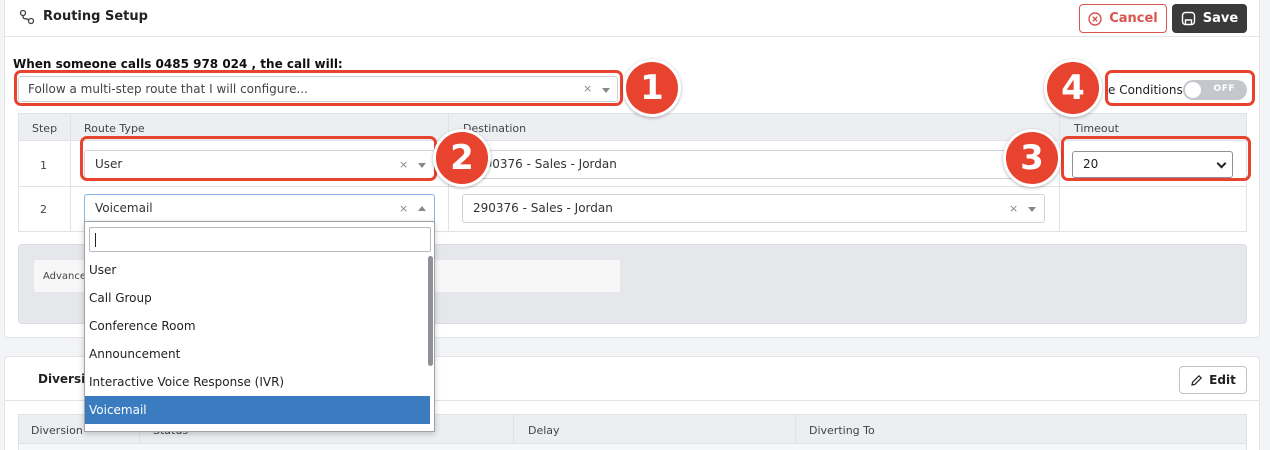 This screenshot has width=1270, height=450. What do you see at coordinates (632, 186) in the screenshot?
I see `row-divider` at bounding box center [632, 186].